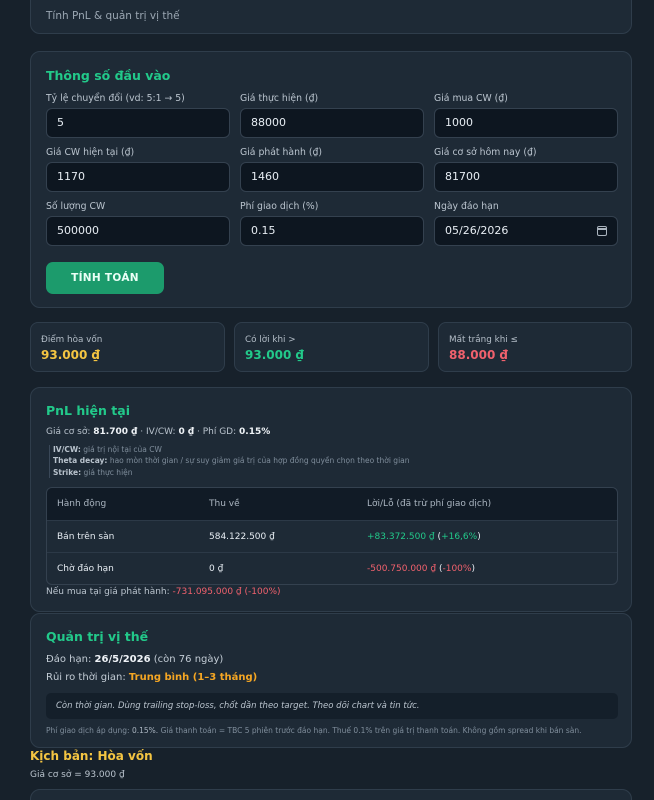  I want to click on expiry-value: 26/5/2026, so click(122, 659).